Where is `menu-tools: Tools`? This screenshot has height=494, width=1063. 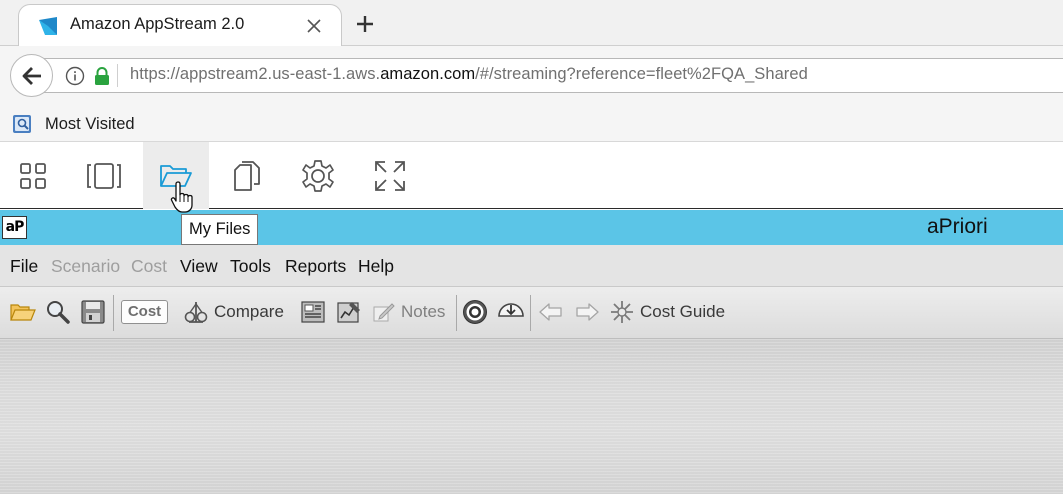 menu-tools: Tools is located at coordinates (250, 266).